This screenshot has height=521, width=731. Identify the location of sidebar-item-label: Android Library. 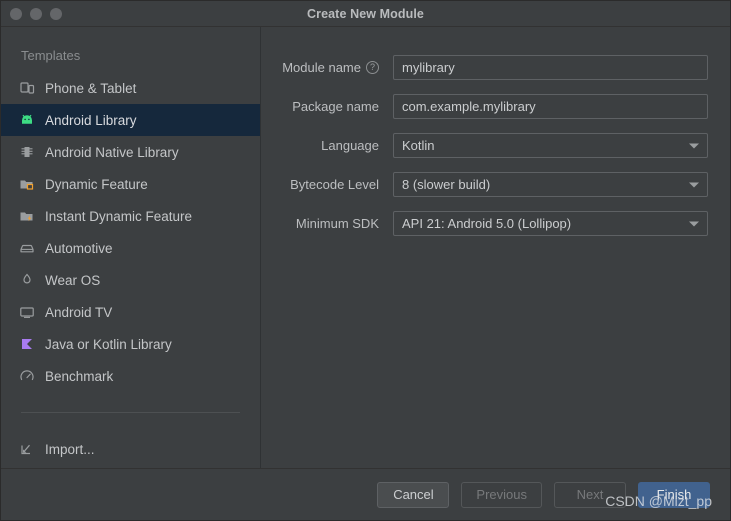
(91, 120).